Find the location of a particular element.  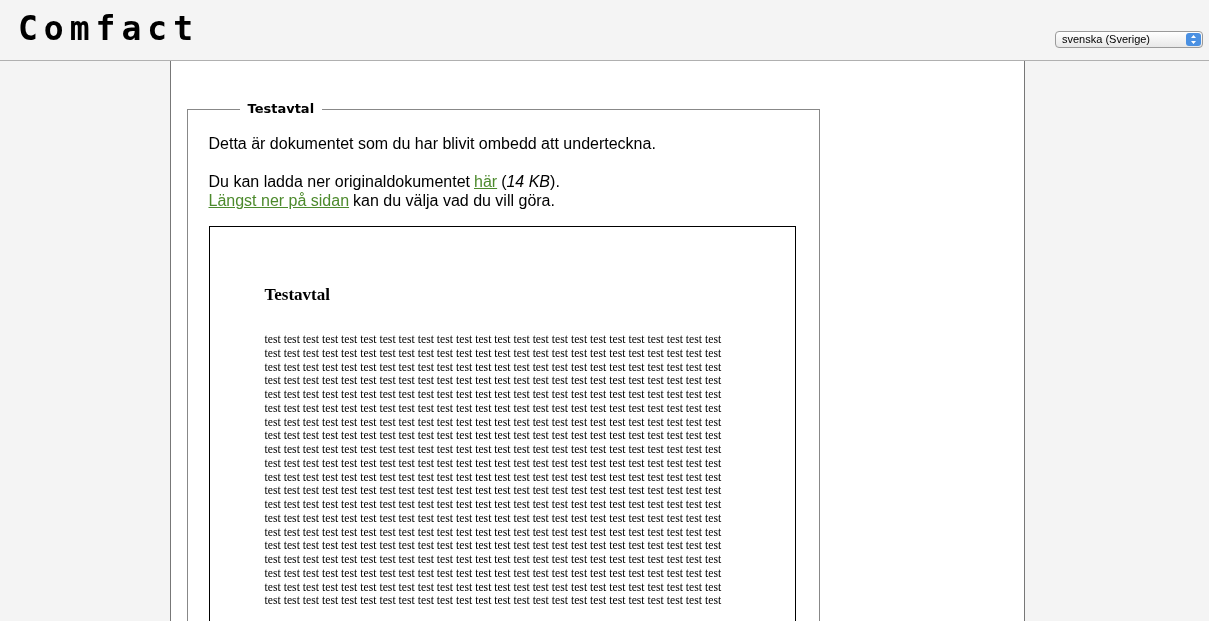

language-select: svenska (Sverige) is located at coordinates (1129, 39).